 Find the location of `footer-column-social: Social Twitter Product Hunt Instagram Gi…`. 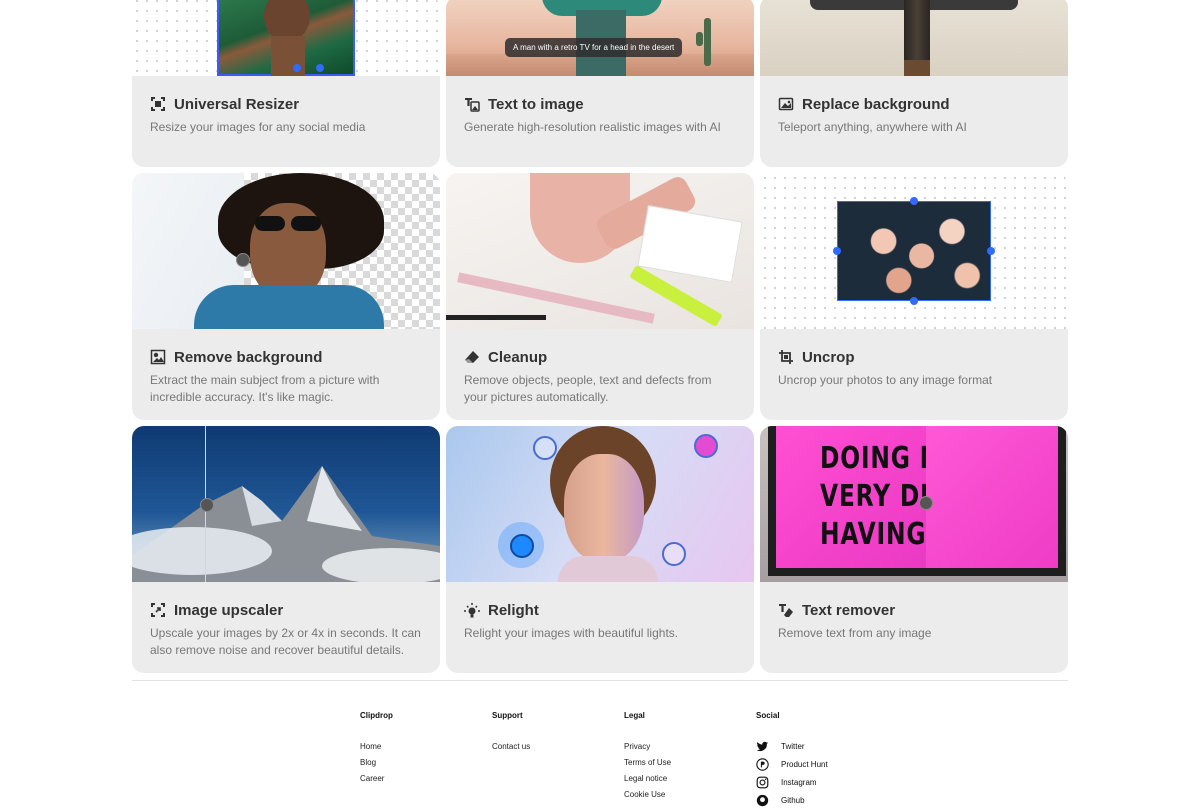

footer-column-social: Social Twitter Product Hunt Instagram Gi… is located at coordinates (792, 761).